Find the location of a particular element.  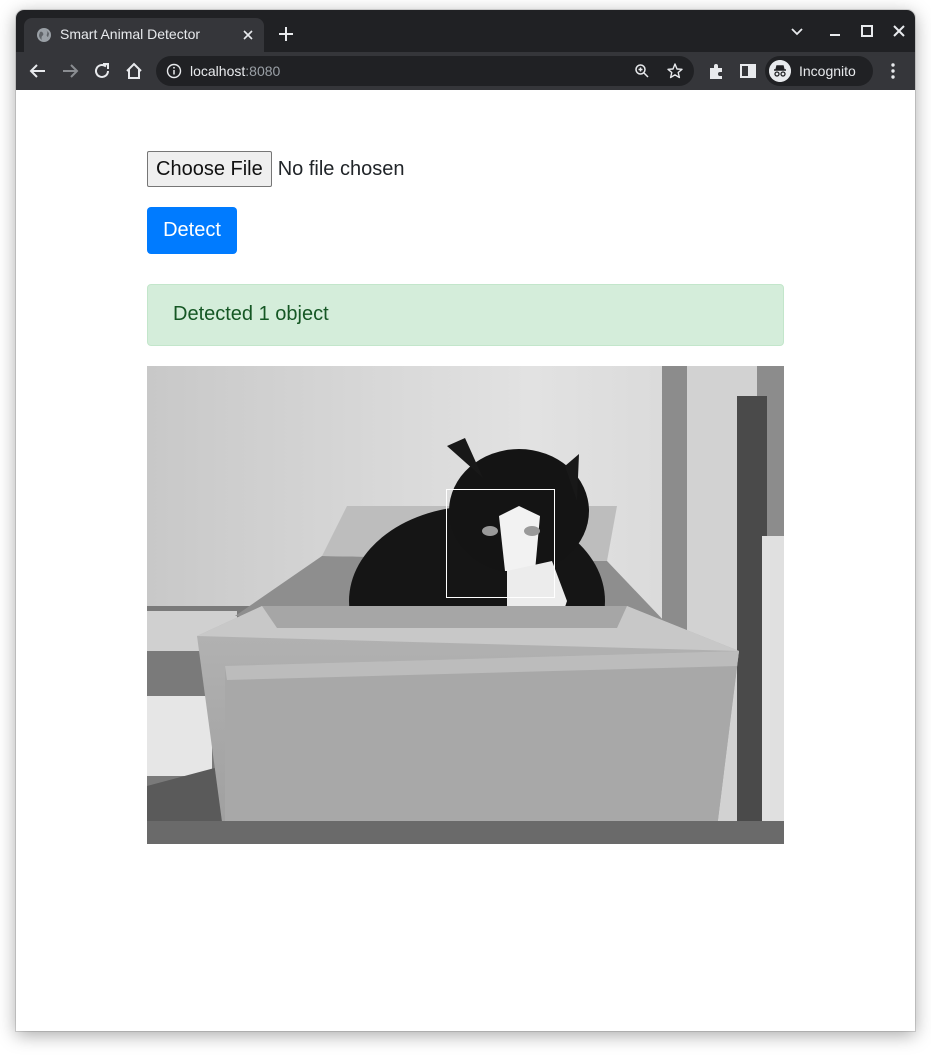

plus-icon is located at coordinates (286, 34).